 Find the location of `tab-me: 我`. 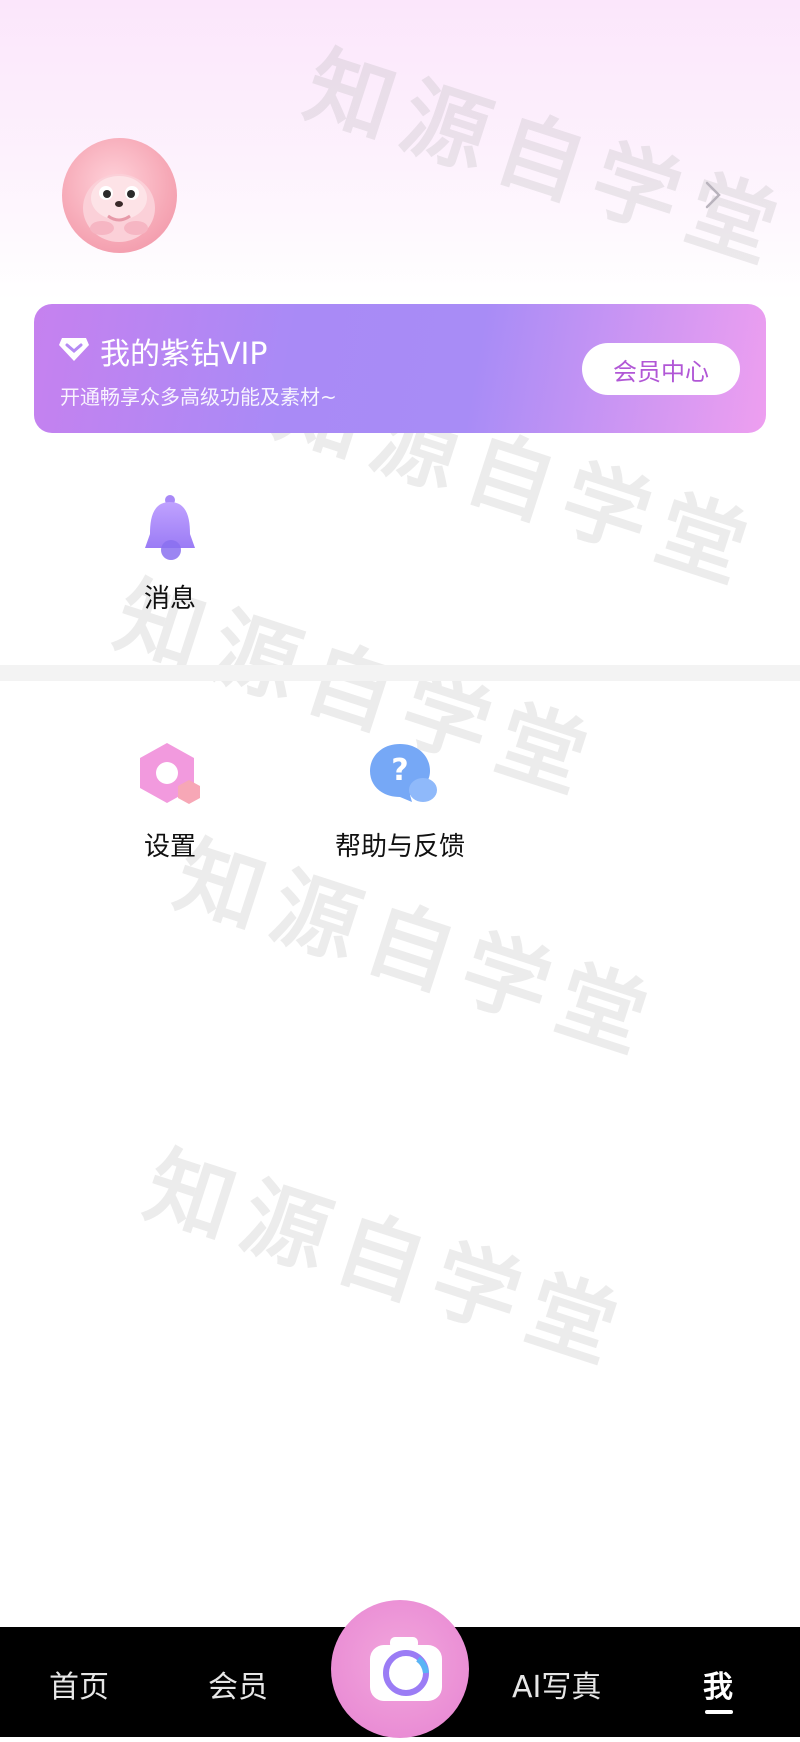

tab-me: 我 is located at coordinates (718, 1684).